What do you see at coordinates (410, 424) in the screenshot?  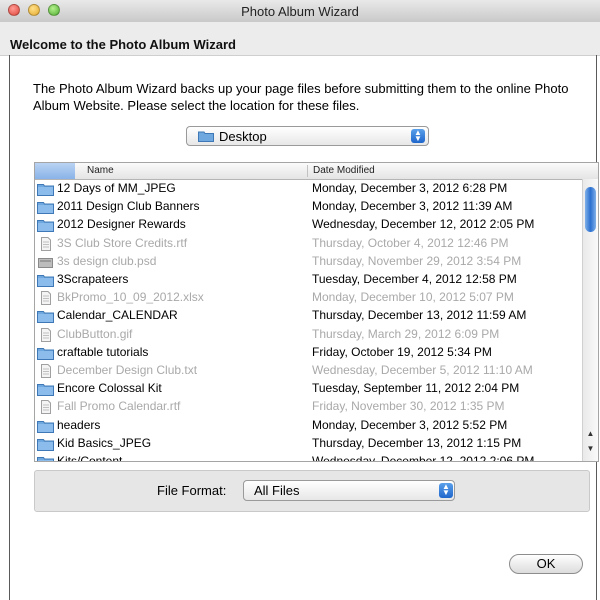 I see `file-date-modified: Monday, December 3, 2012 5:52 PM` at bounding box center [410, 424].